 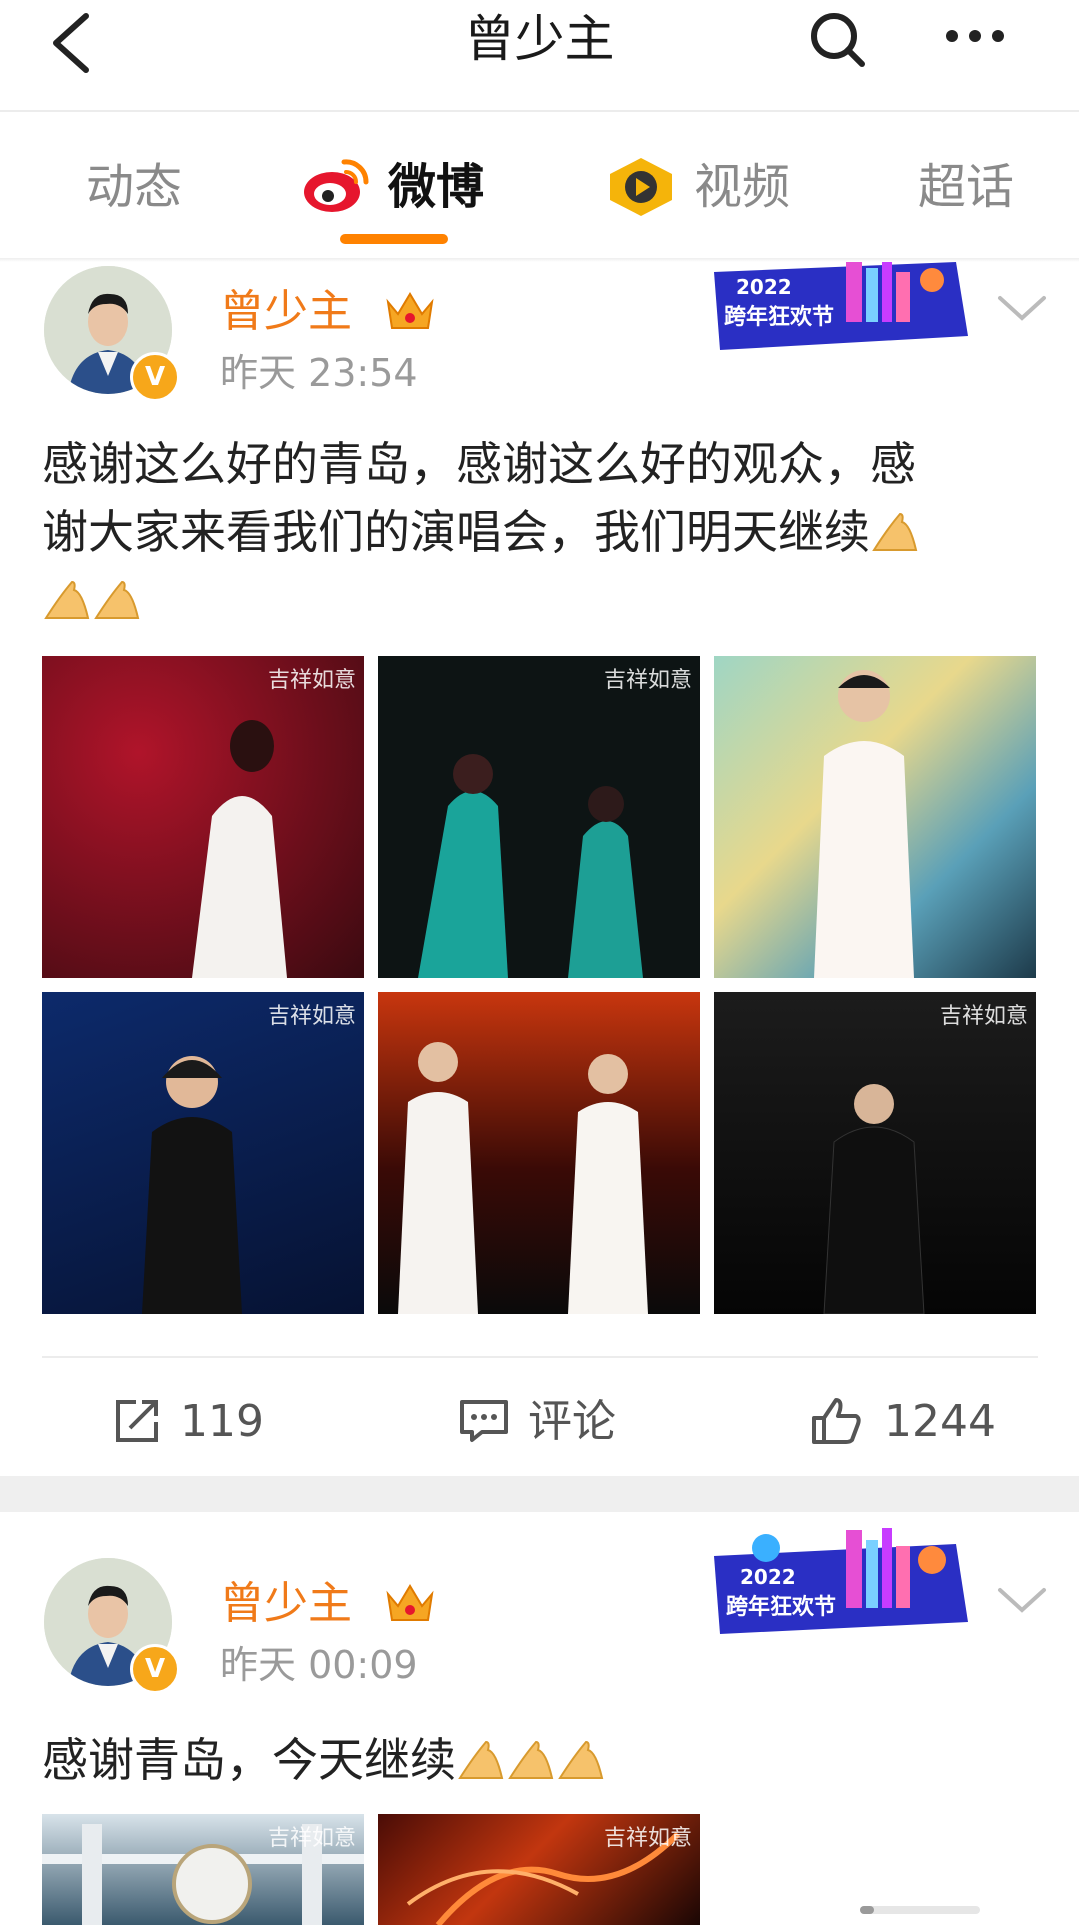 What do you see at coordinates (572, 1421) in the screenshot?
I see `comment-label: 评论` at bounding box center [572, 1421].